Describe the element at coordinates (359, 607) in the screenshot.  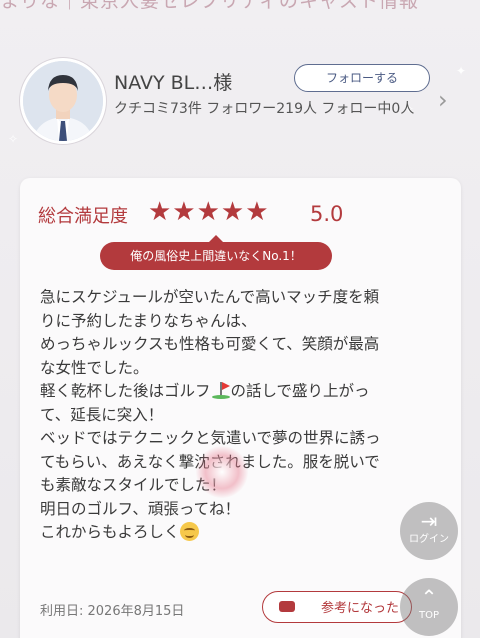
I see `helpful-label: 参考になった` at that location.